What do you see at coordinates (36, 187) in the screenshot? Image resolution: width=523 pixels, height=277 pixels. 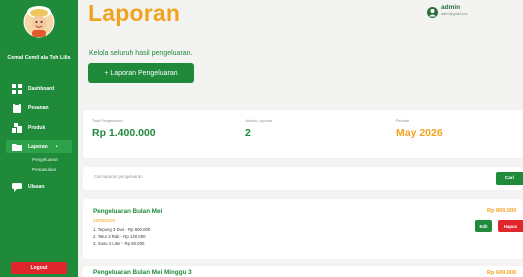 I see `sidebar-item-label: Ulasan` at bounding box center [36, 187].